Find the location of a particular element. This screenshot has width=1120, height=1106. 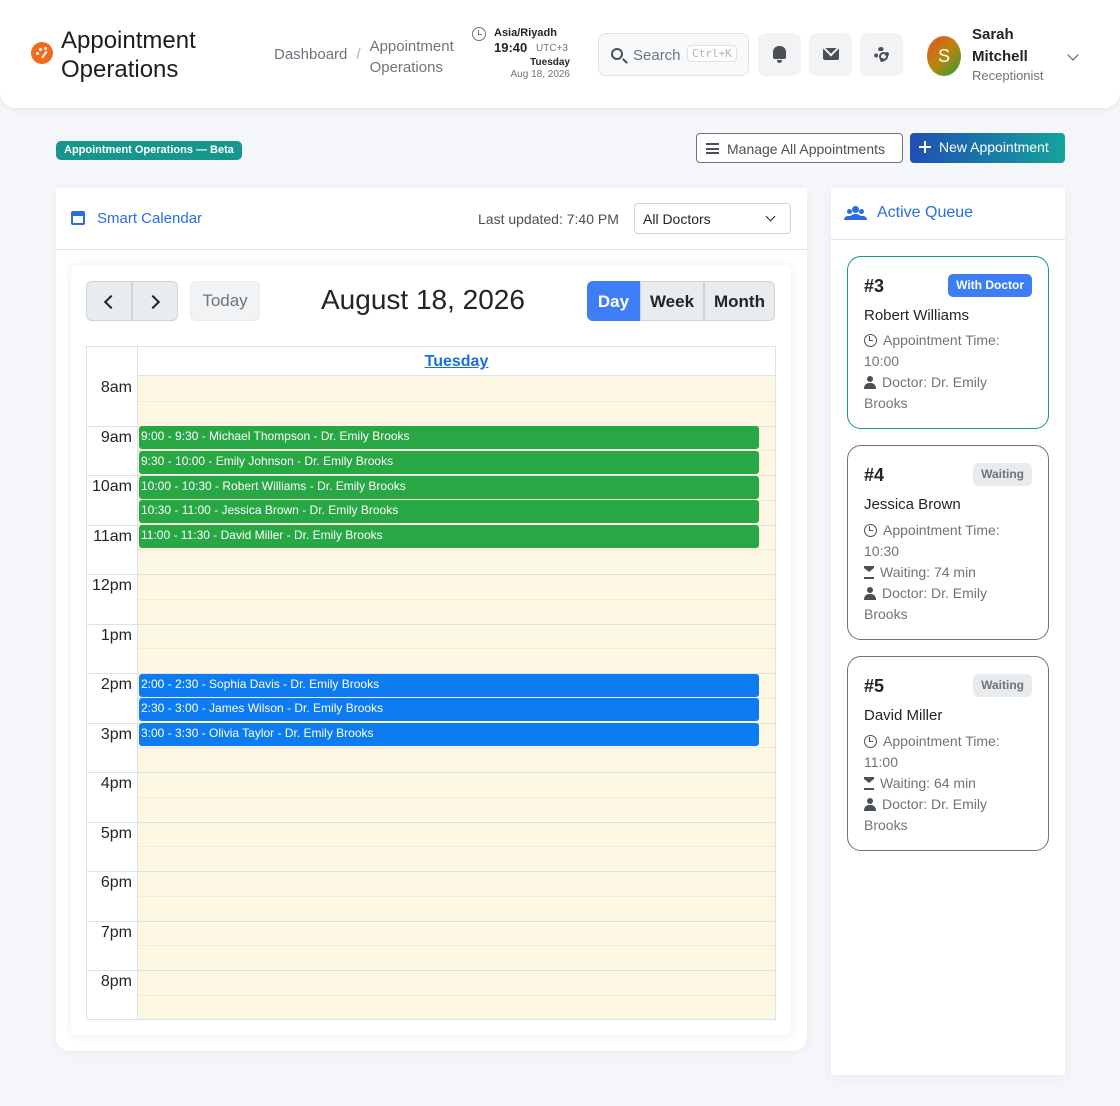

time-label: 11am is located at coordinates (112, 536).